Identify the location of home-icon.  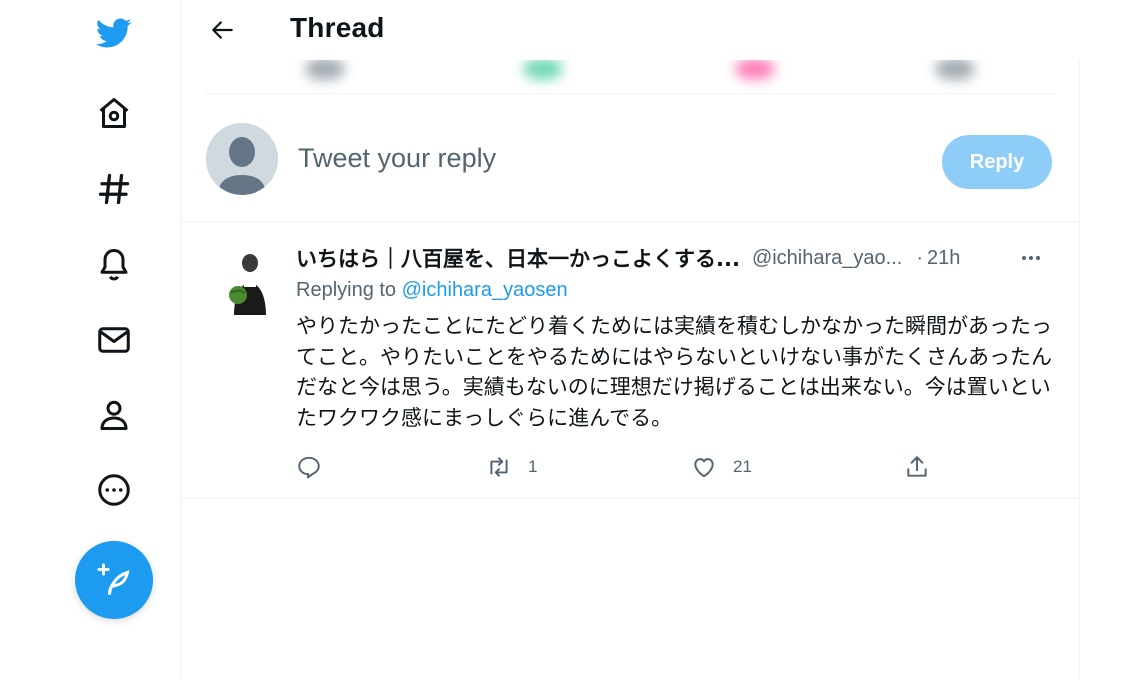
(114, 113).